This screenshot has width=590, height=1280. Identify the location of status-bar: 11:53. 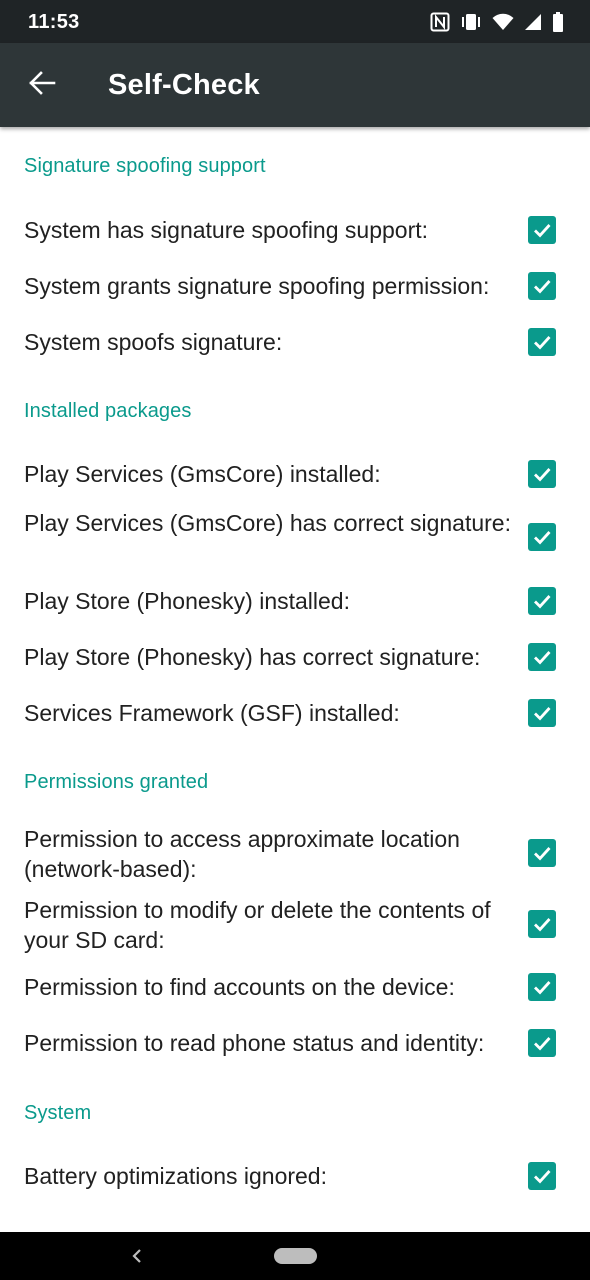
(295, 21).